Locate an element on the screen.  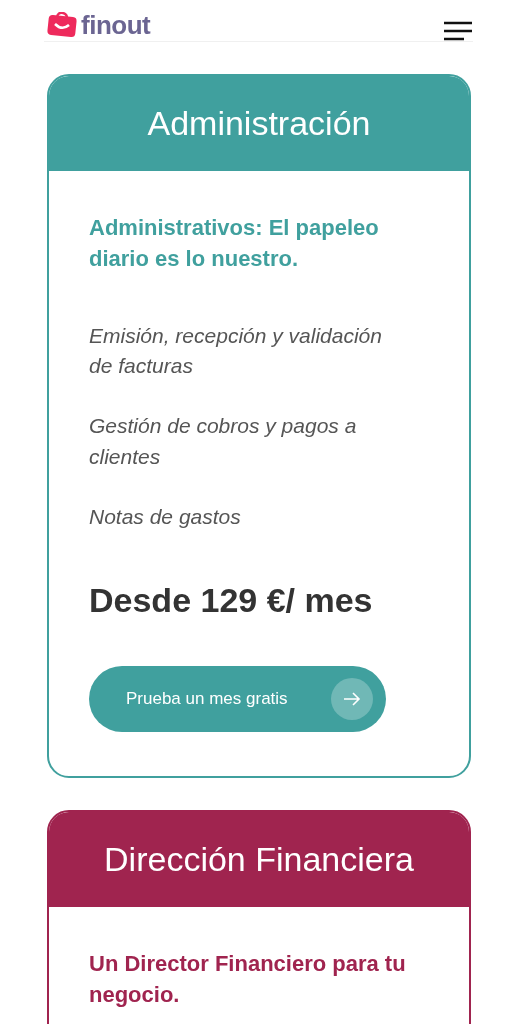
feature-text: Emisión, recepción y validación de facturas is located at coordinates (236, 351).